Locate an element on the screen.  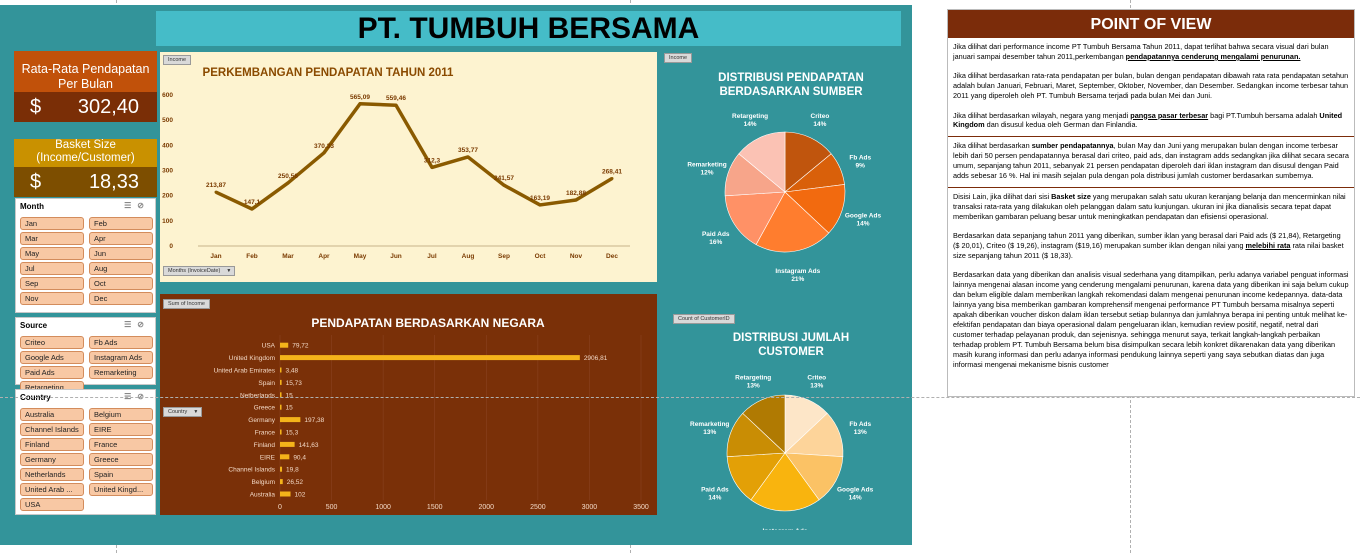
y-tick-label: 0 is located at coordinates (171, 246).